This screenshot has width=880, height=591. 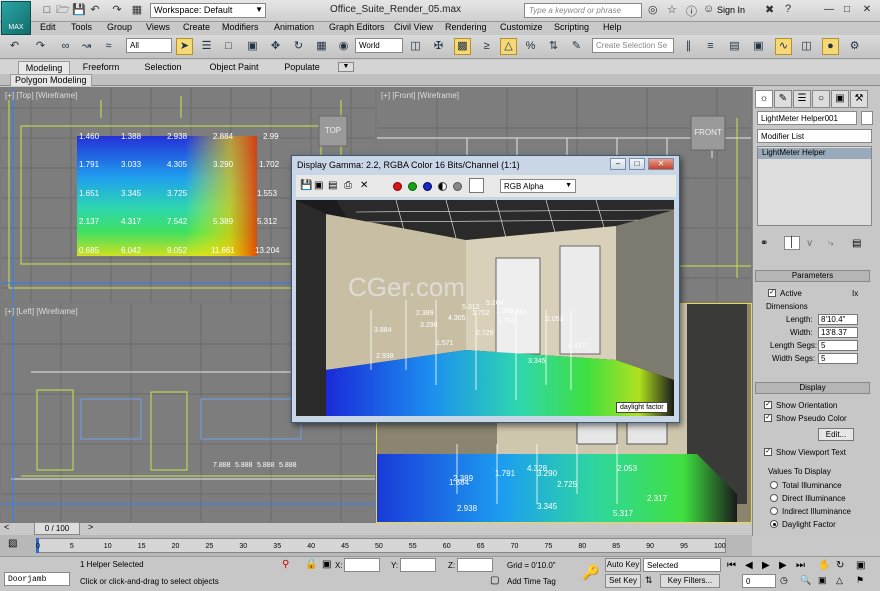 What do you see at coordinates (708, 132) in the screenshot?
I see `viewcube-front: FRONT` at bounding box center [708, 132].